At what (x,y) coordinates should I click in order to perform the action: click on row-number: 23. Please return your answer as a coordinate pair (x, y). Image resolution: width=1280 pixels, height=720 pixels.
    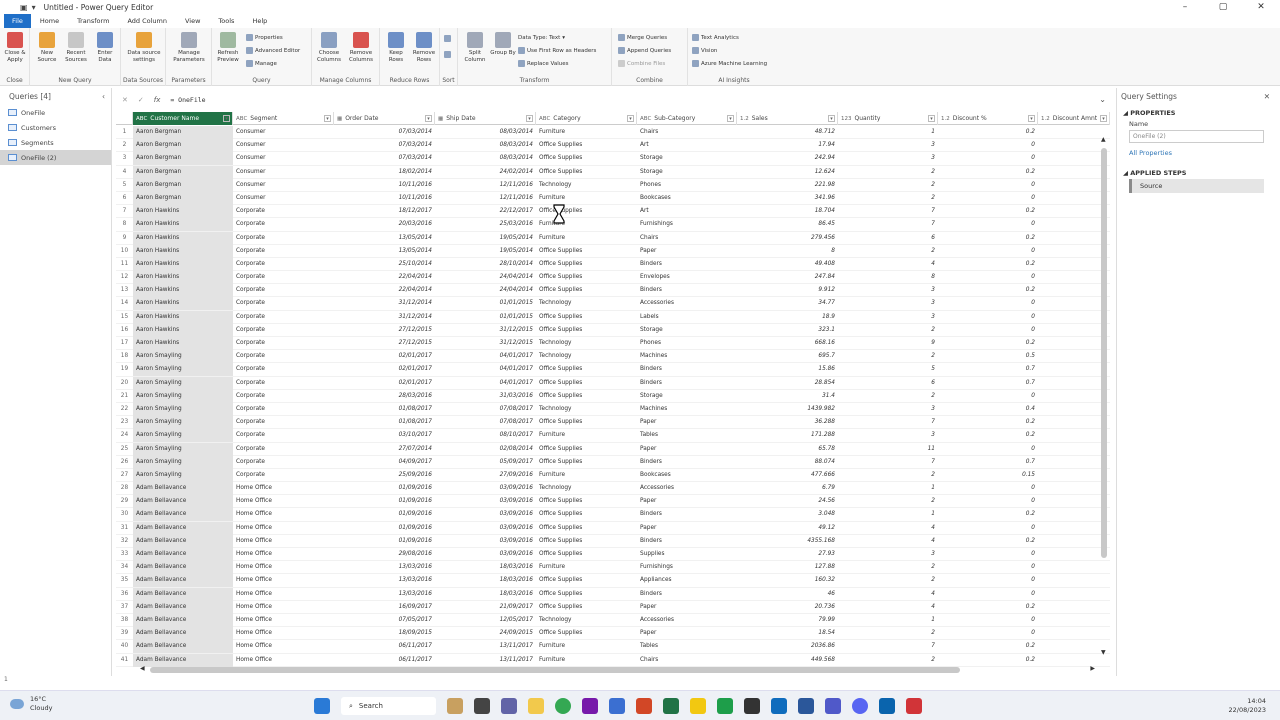
    Looking at the image, I should click on (124, 422).